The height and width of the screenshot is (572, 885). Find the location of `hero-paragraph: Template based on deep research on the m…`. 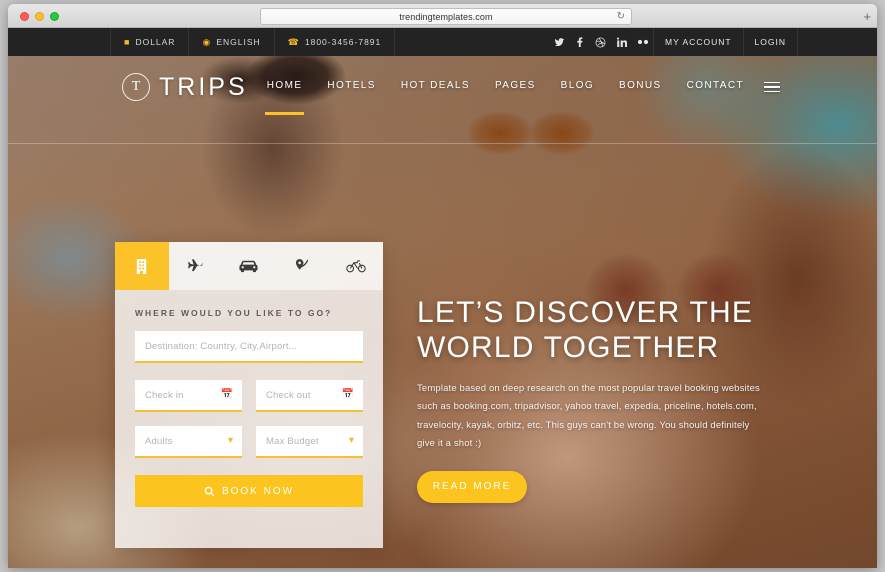

hero-paragraph: Template based on deep research on the m… is located at coordinates (588, 416).